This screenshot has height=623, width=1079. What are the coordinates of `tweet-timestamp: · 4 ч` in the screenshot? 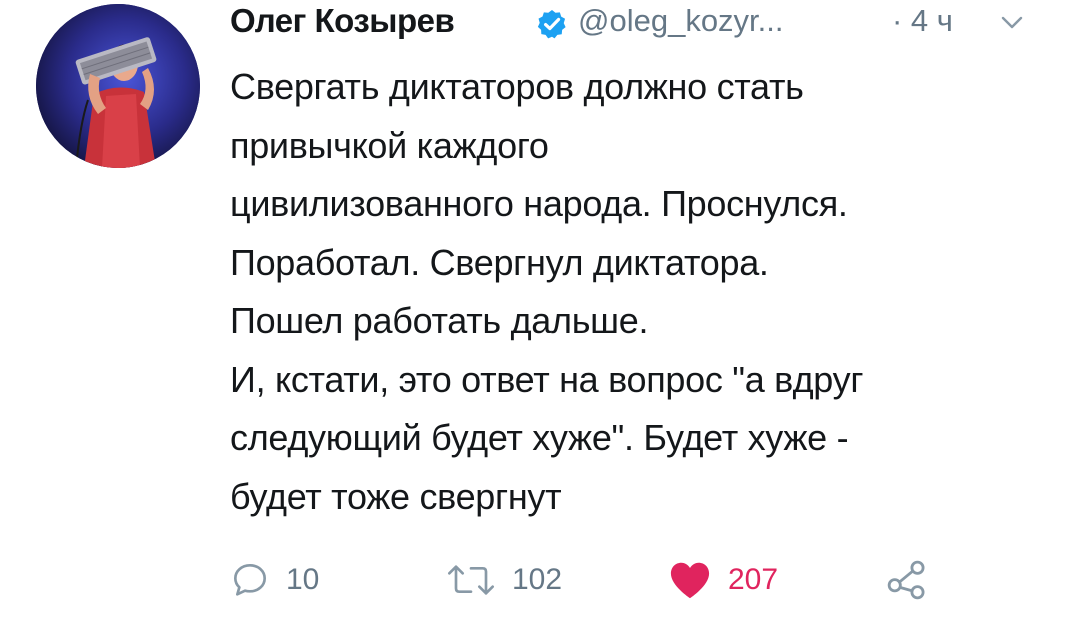 It's located at (922, 21).